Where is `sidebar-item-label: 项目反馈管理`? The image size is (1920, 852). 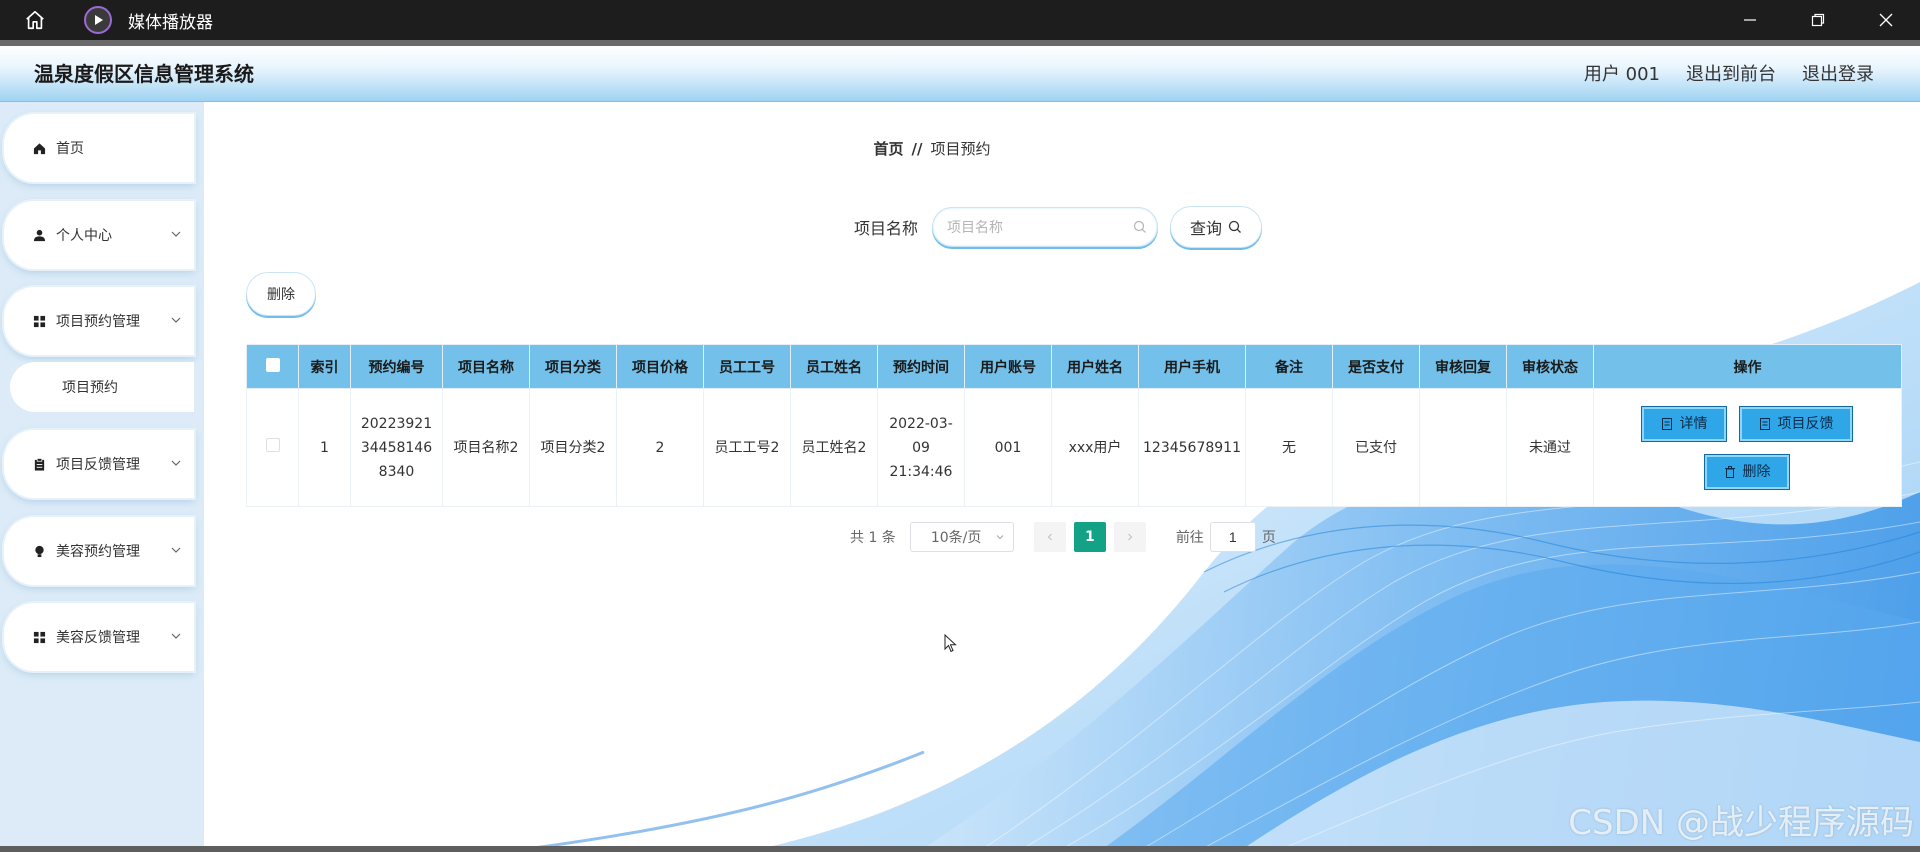 sidebar-item-label: 项目反馈管理 is located at coordinates (98, 465).